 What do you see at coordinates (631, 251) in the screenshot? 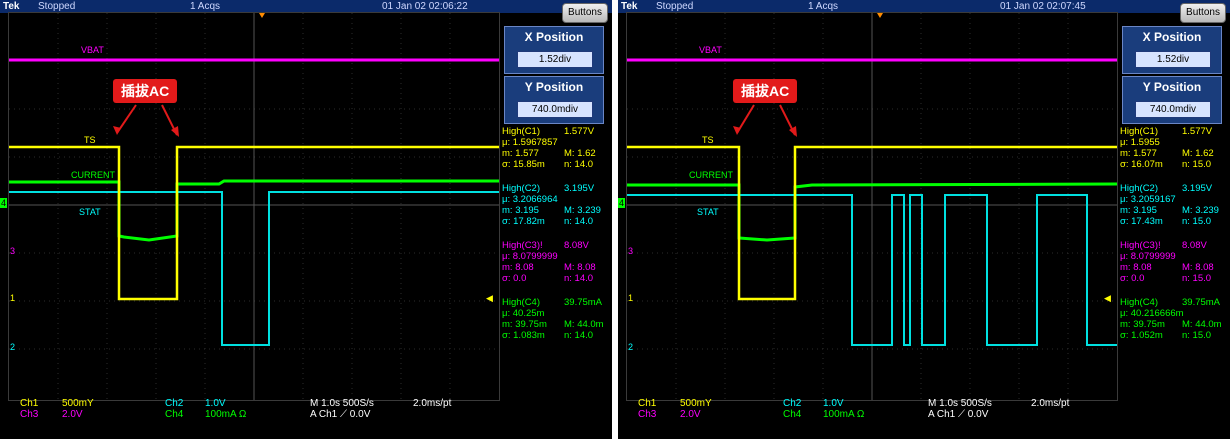
I see `ch3-marker: 3` at bounding box center [631, 251].